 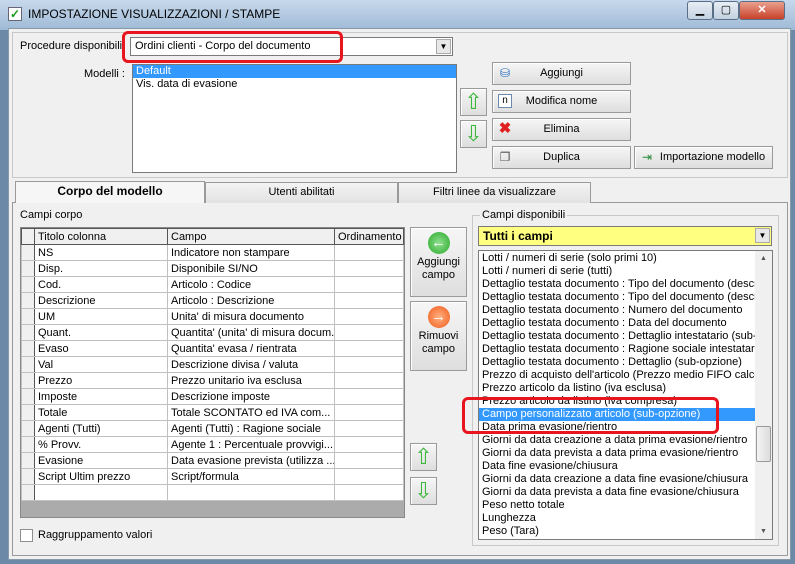 I want to click on list-item: Lotti / numeri di serie (tutti), so click(x=617, y=271).